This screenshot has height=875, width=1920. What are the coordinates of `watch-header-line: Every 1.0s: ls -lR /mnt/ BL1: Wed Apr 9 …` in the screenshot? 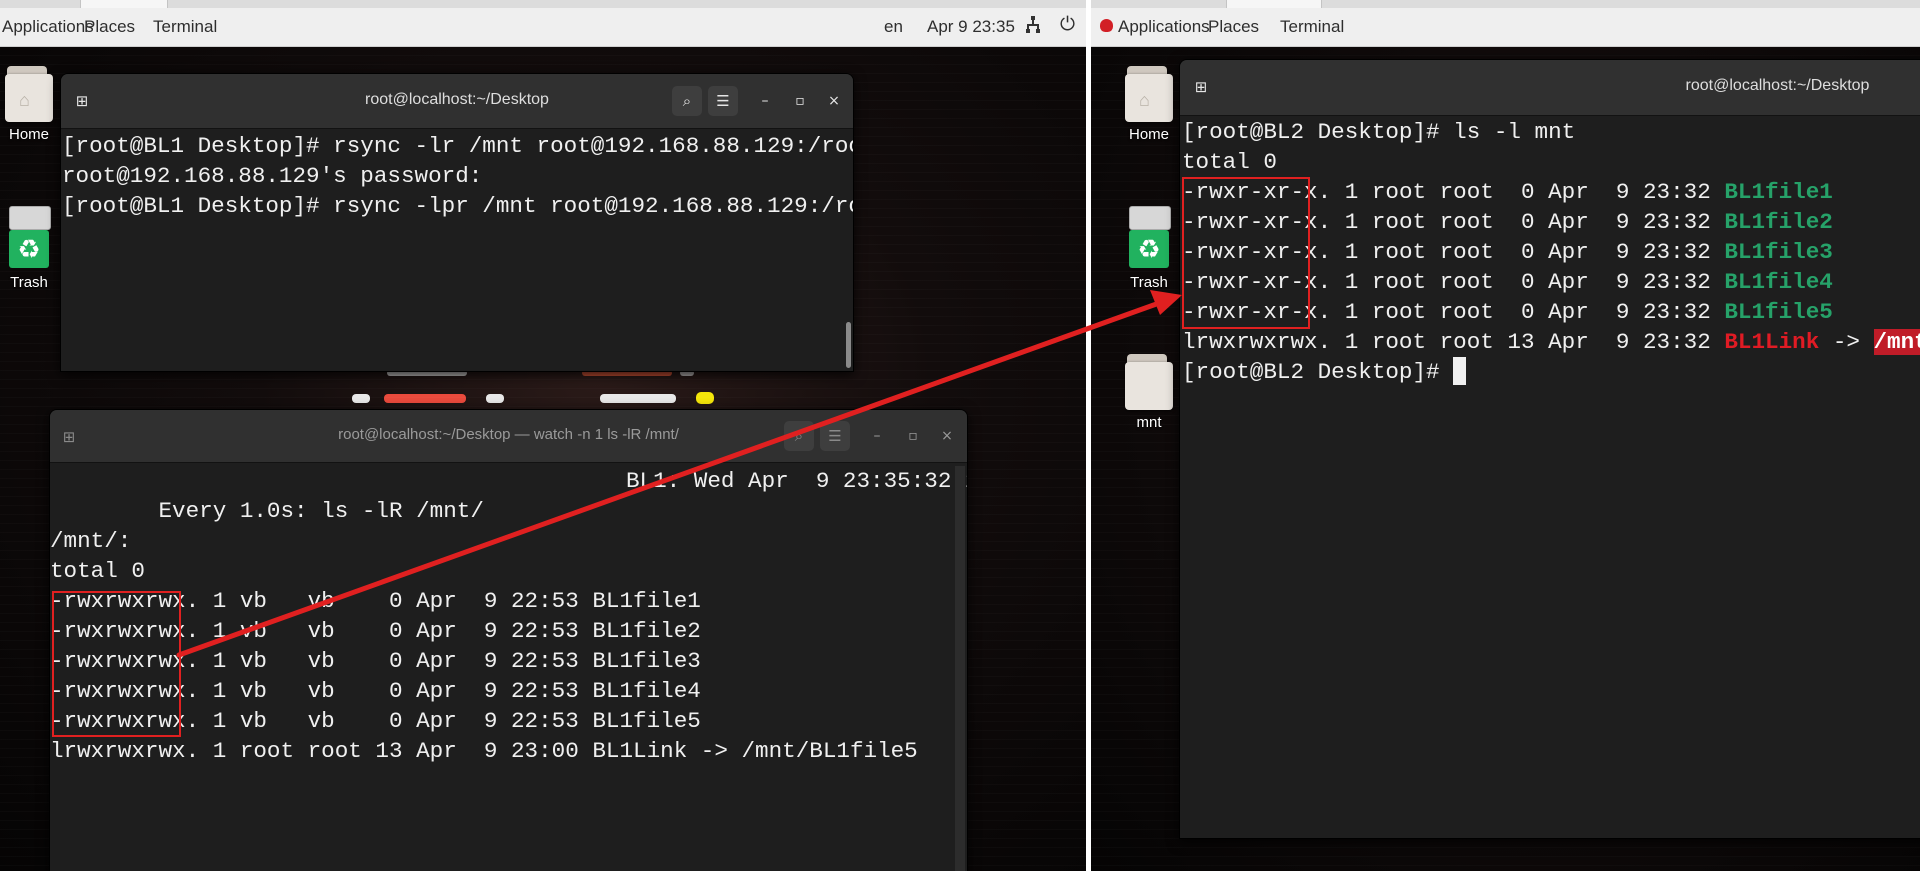 It's located at (508, 495).